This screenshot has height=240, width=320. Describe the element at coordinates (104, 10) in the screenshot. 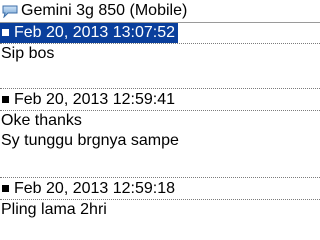

I see `contact-title: Gemini 3g 850 (Mobile)` at that location.